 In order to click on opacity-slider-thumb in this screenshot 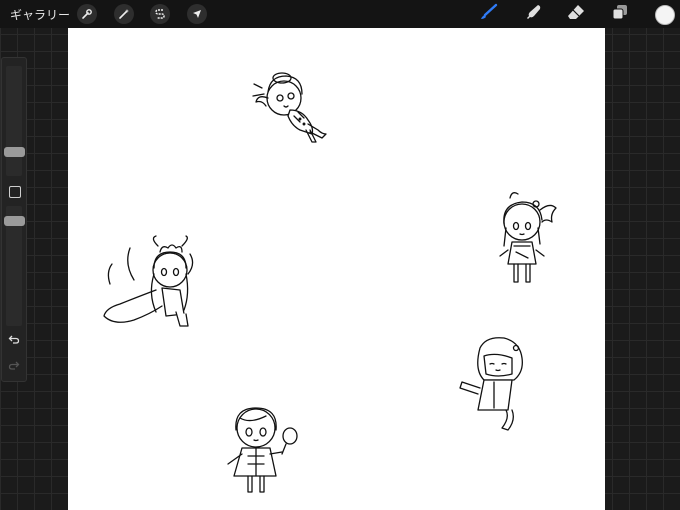, I will do `click(14, 221)`.